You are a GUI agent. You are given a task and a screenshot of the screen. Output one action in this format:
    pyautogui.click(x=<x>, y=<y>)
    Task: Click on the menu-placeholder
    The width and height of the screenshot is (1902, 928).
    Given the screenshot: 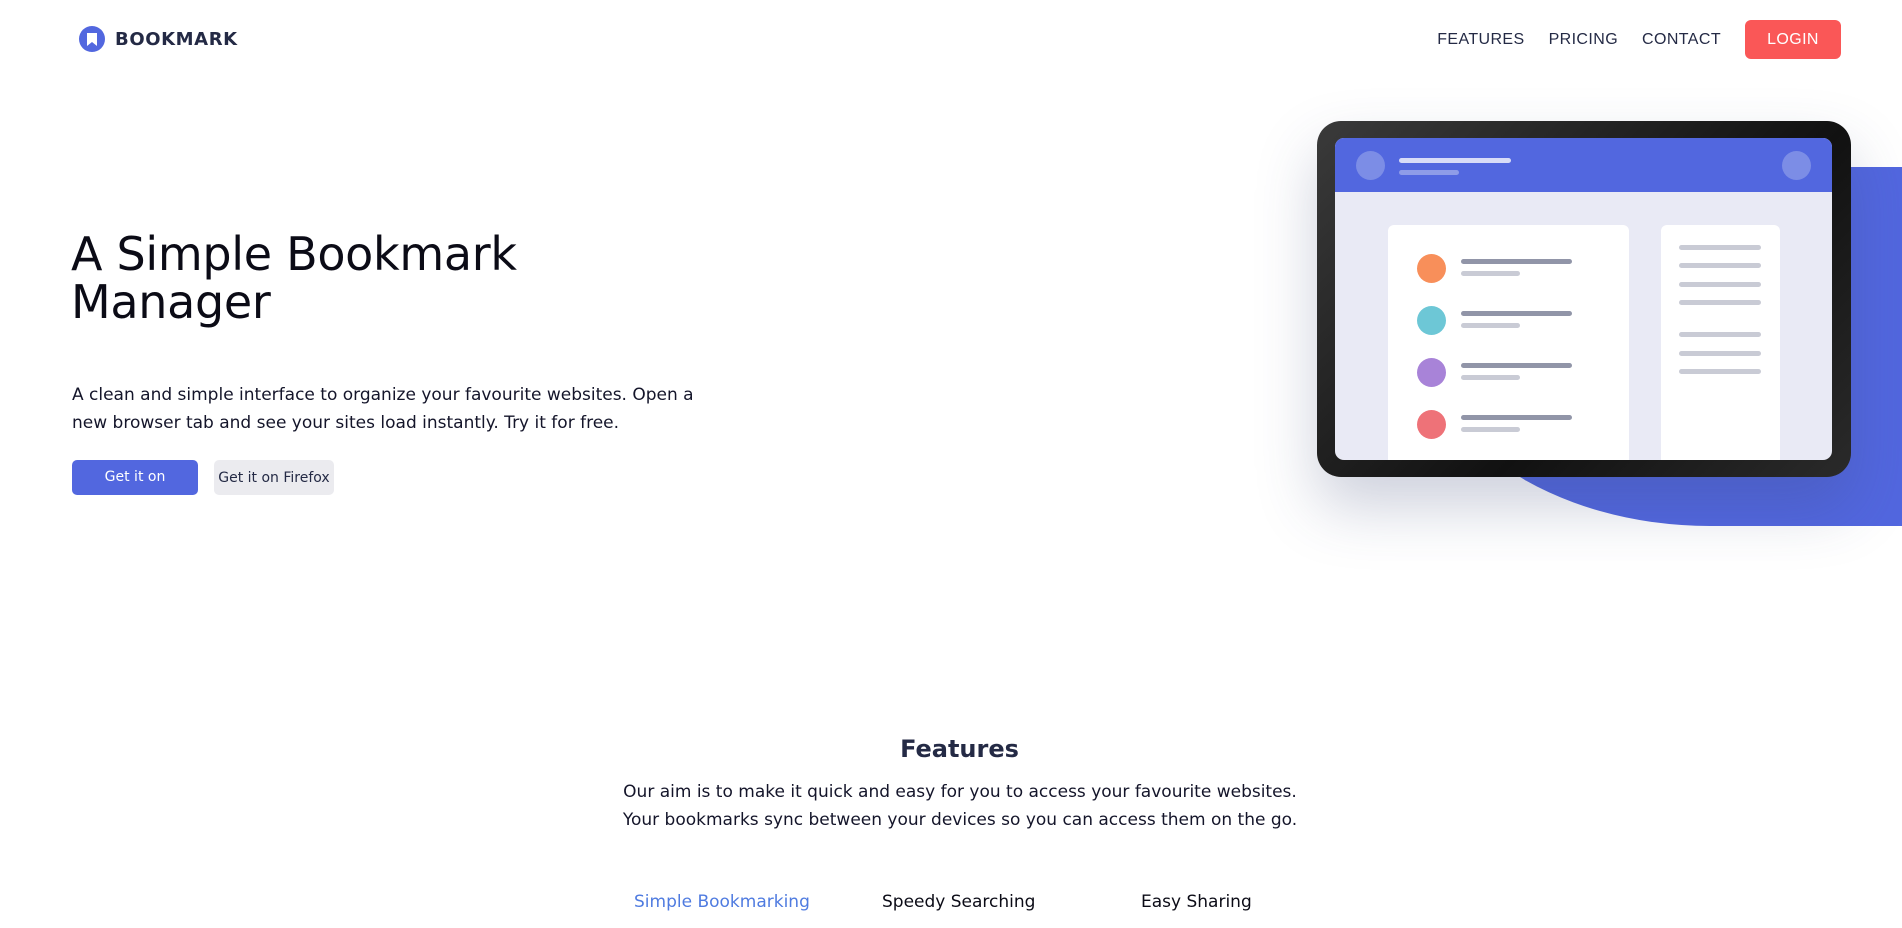 What is the action you would take?
    pyautogui.click(x=1796, y=165)
    